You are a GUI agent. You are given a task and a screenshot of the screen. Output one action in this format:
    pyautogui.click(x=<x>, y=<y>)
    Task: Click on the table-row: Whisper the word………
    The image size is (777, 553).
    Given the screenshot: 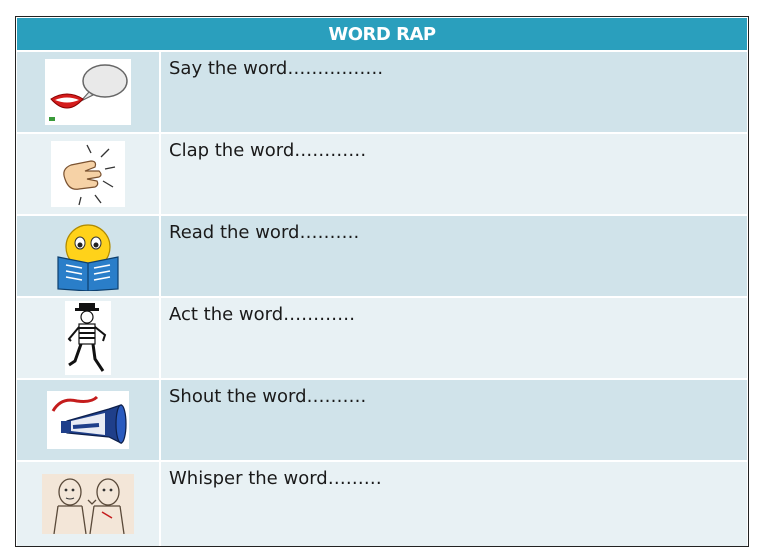 What is the action you would take?
    pyautogui.click(x=382, y=504)
    